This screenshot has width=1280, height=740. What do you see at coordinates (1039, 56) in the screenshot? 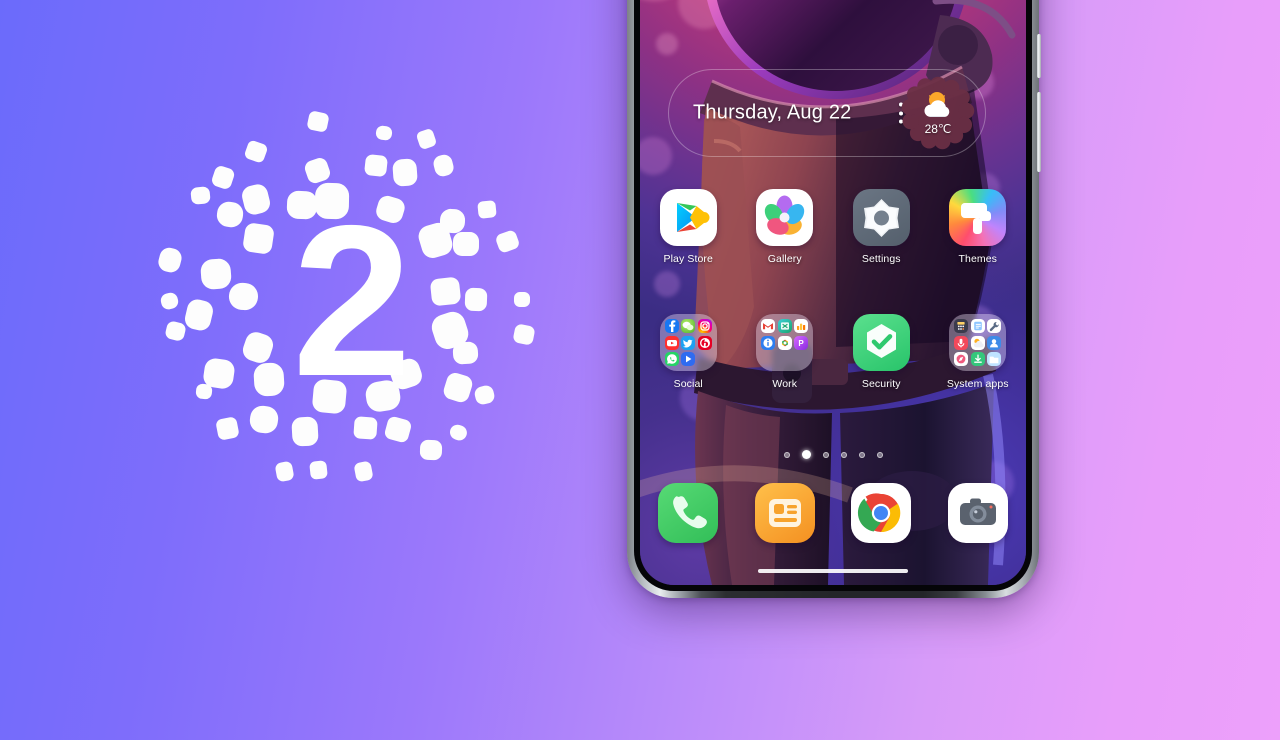
I see `power-button` at bounding box center [1039, 56].